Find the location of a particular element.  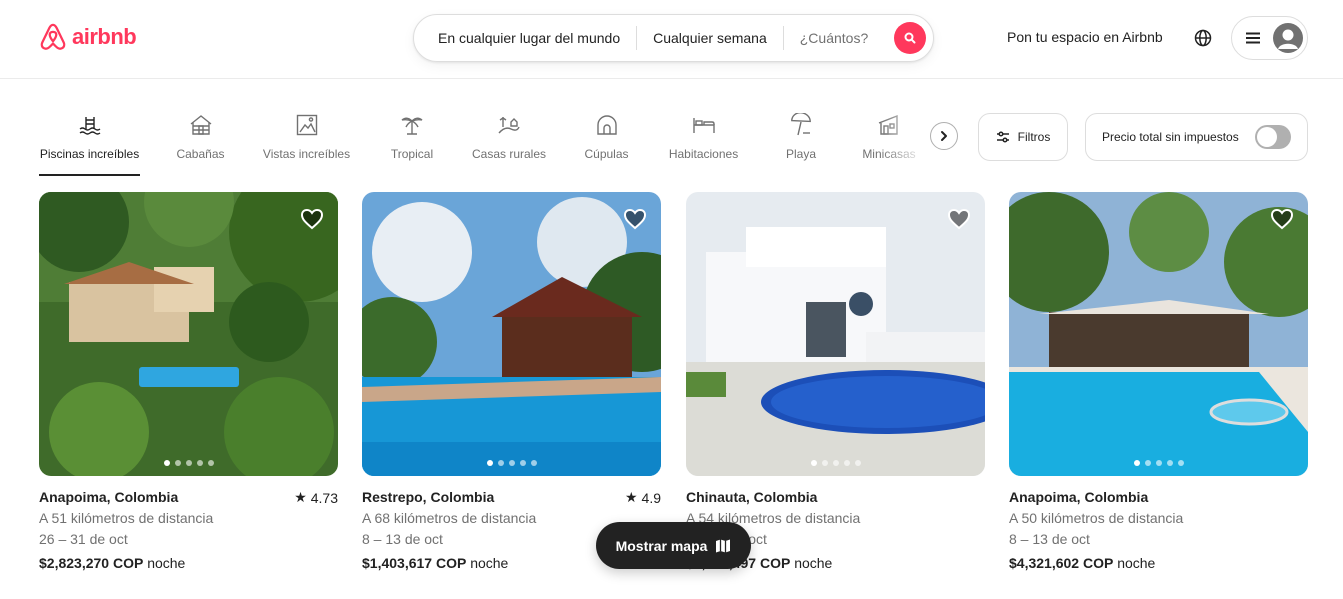

listing-price: $2,823,270 COP noche is located at coordinates (112, 563).